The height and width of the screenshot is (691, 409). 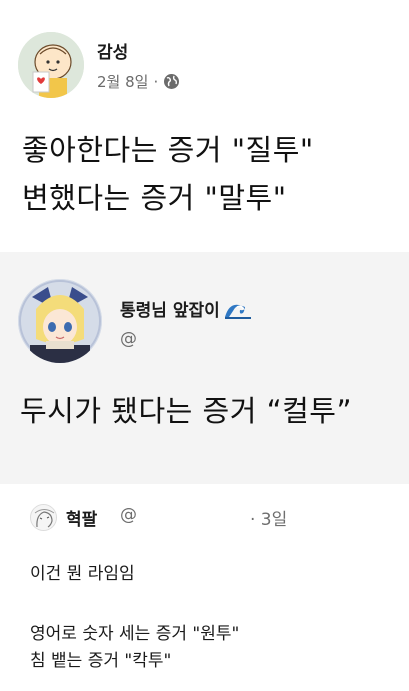 I want to click on commenter-handle: @, so click(x=128, y=515).